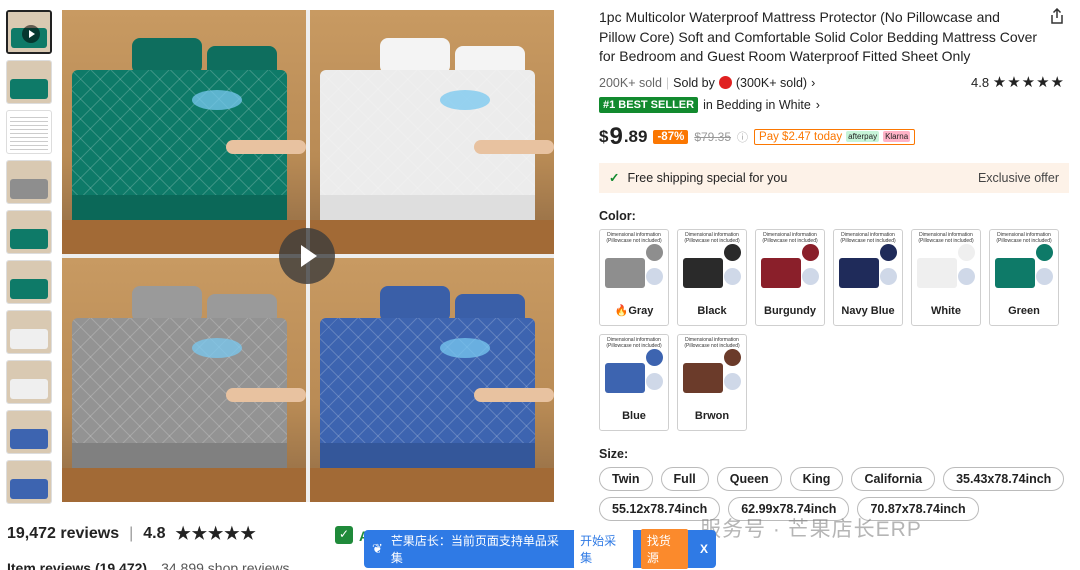  Describe the element at coordinates (634, 415) in the screenshot. I see `color-name: Blue` at that location.